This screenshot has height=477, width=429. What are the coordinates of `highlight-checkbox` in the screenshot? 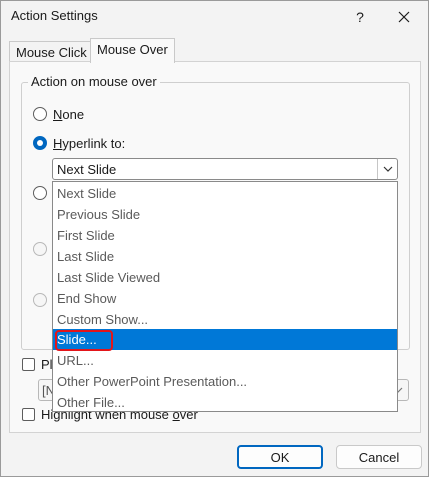 It's located at (28, 414).